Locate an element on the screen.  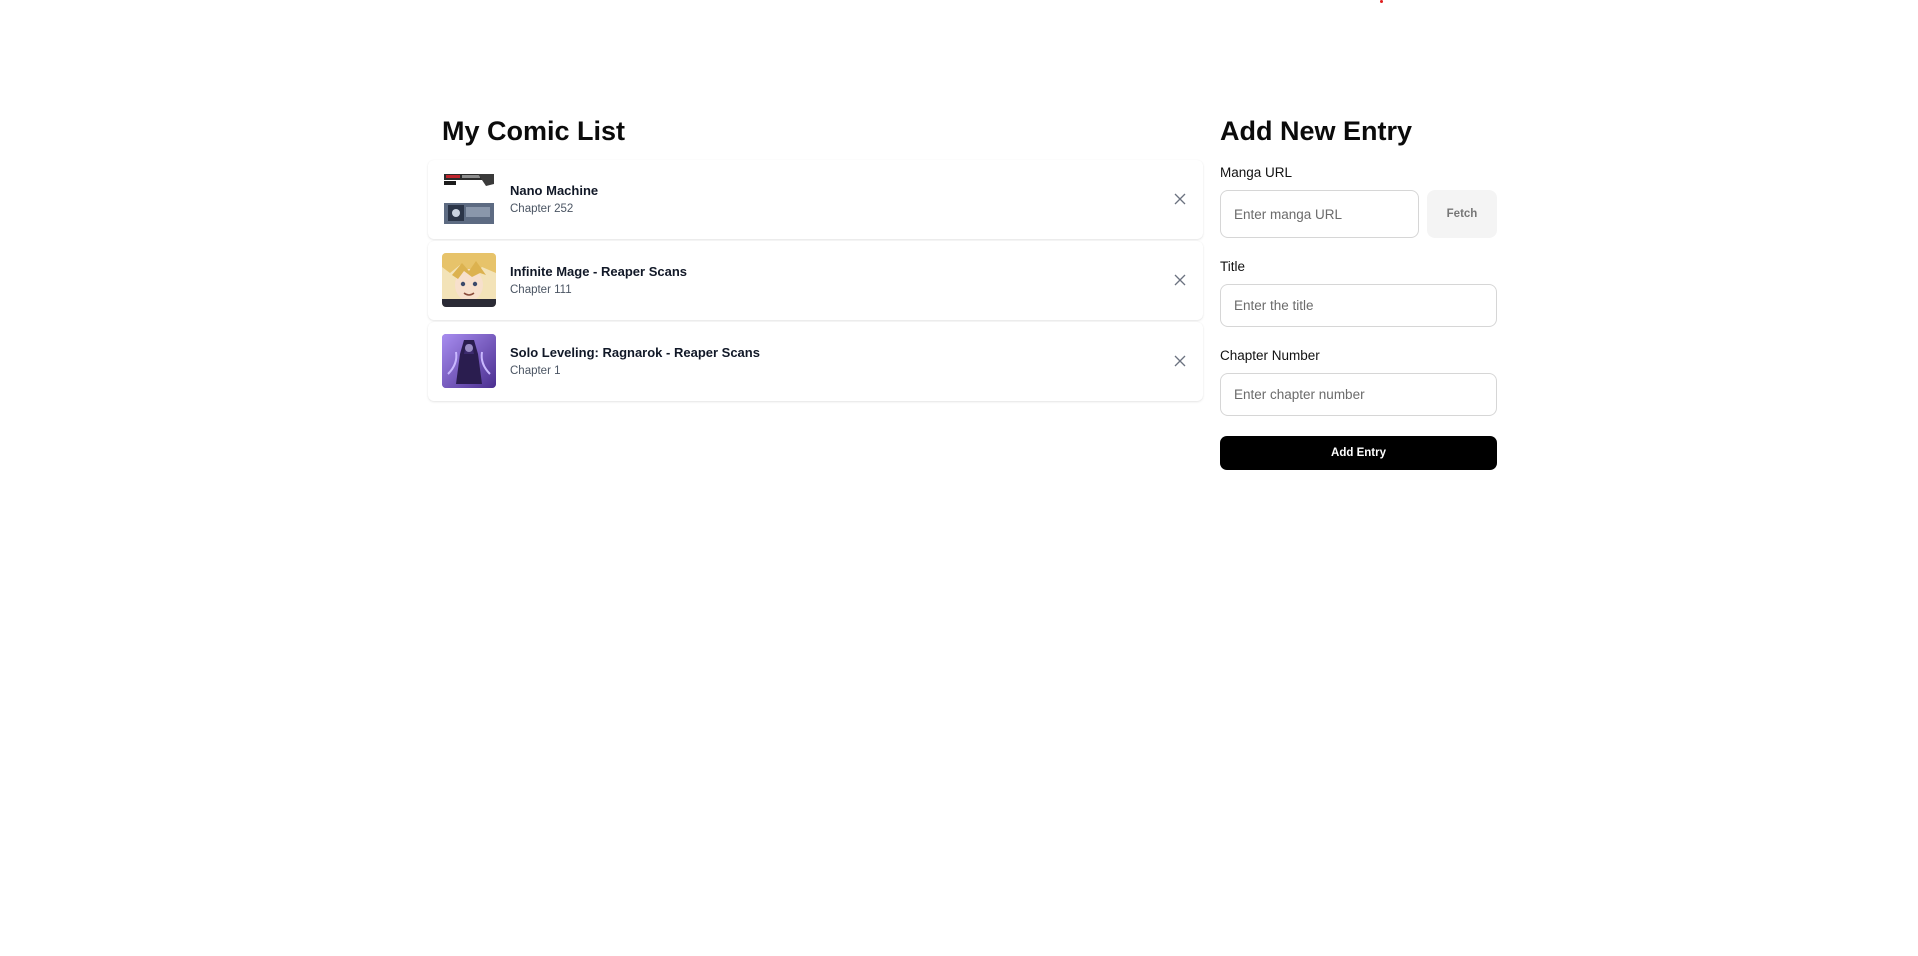
form-title: Add New Entry is located at coordinates (1316, 131).